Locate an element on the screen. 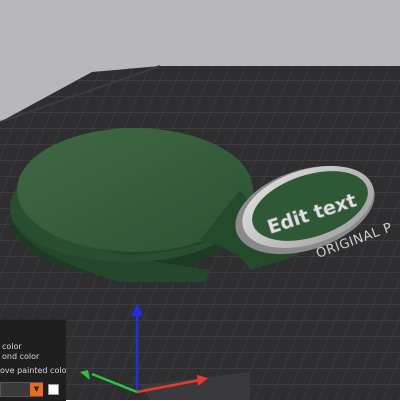  color-swatch is located at coordinates (53, 389).